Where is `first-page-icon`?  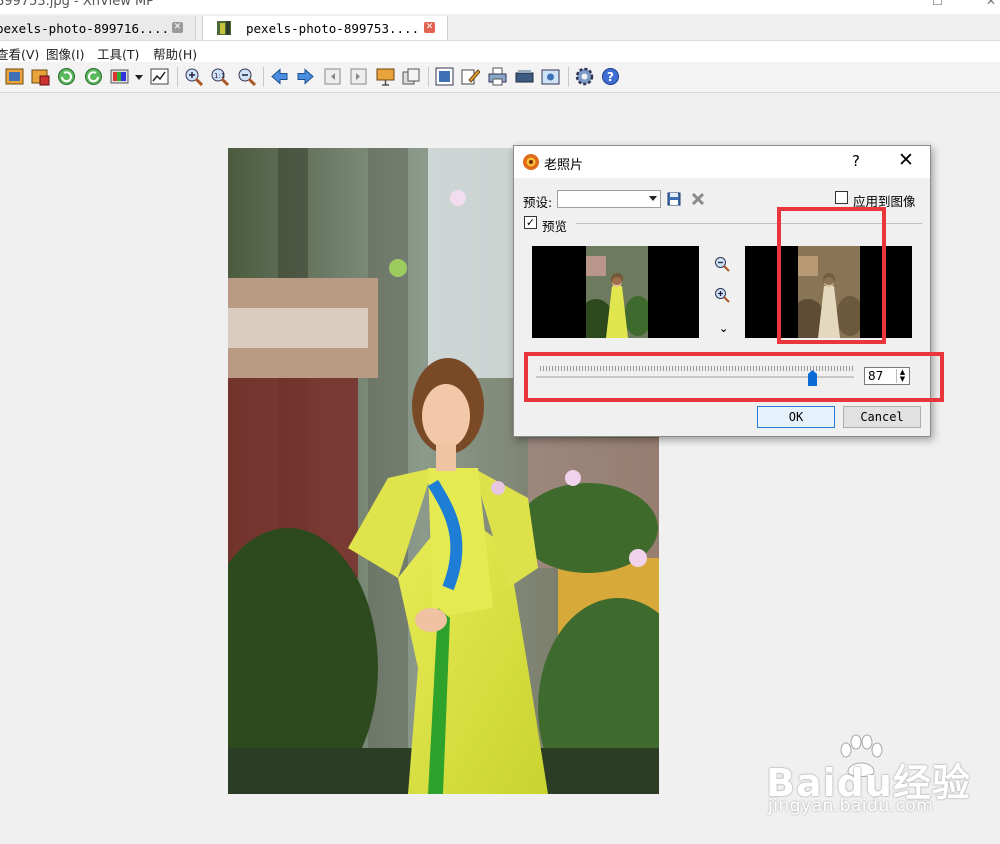 first-page-icon is located at coordinates (332, 76).